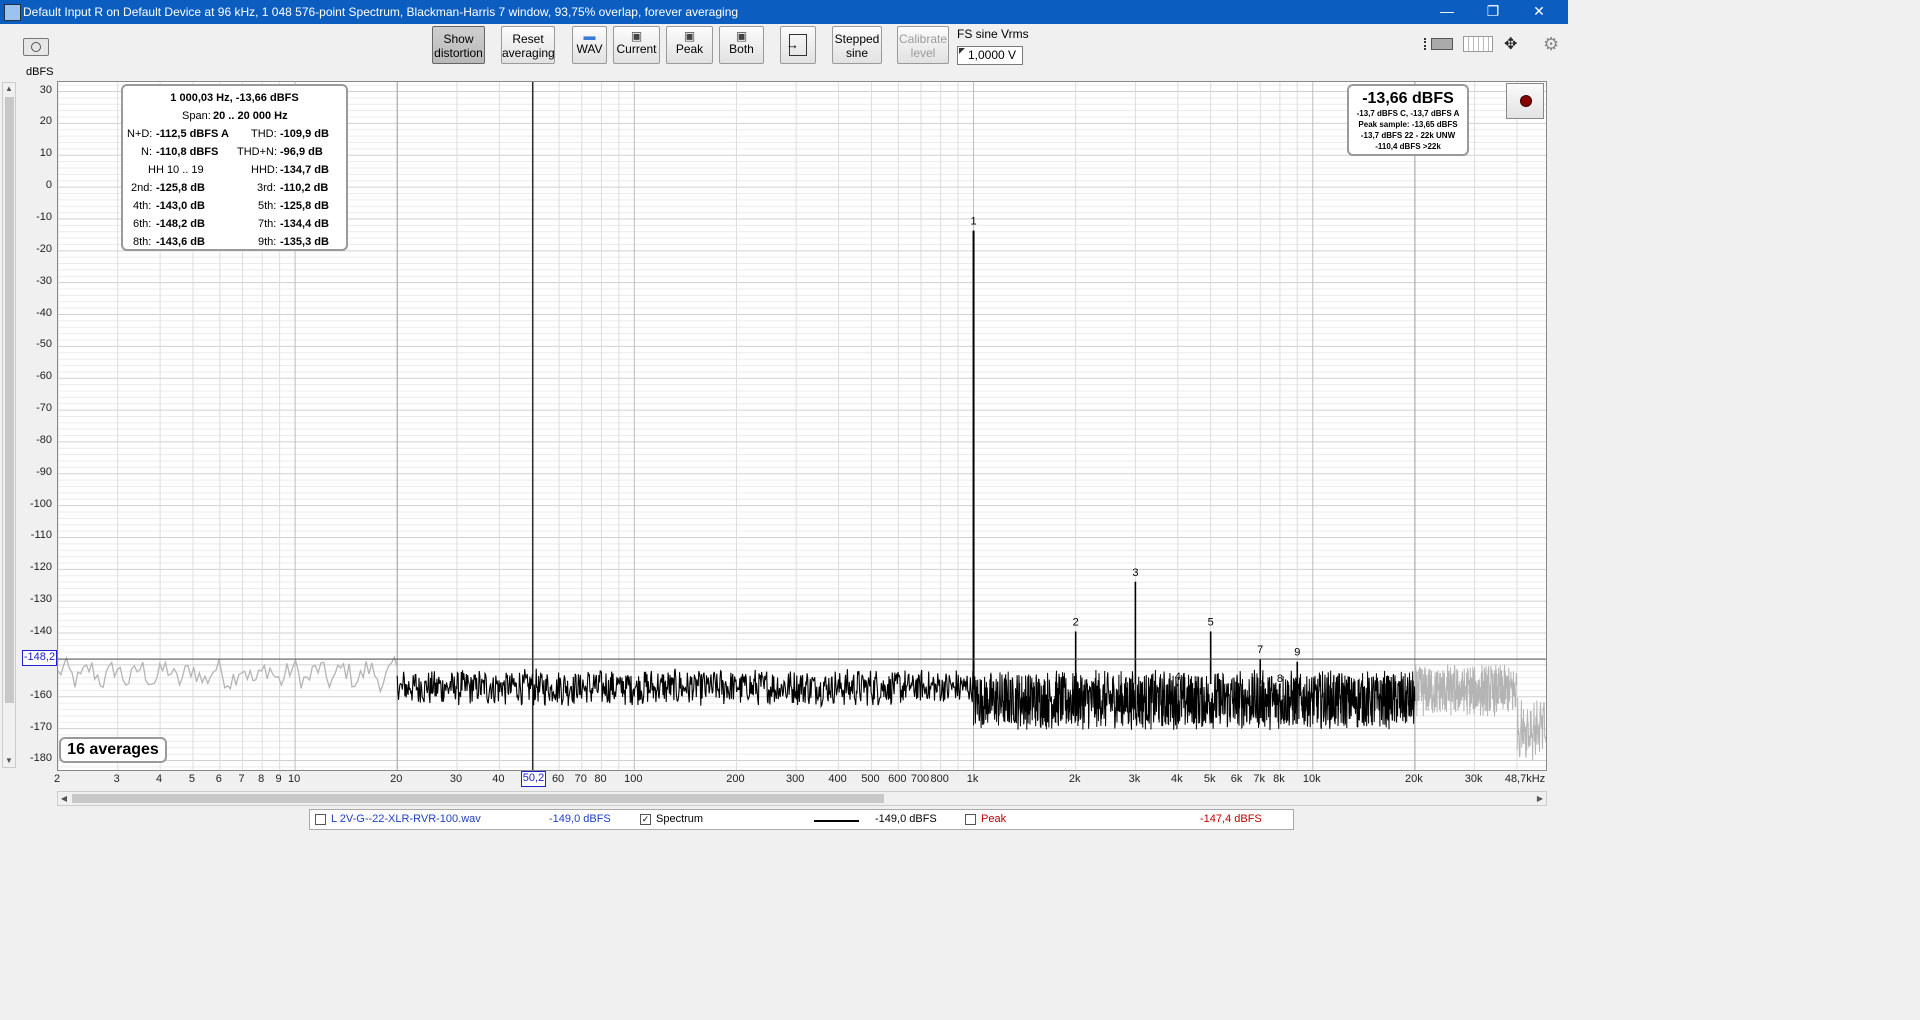  What do you see at coordinates (689, 45) in the screenshot?
I see `save-peak-button: ▣ Peak` at bounding box center [689, 45].